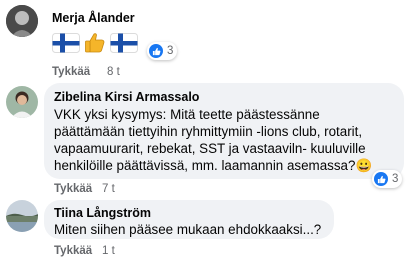 The height and width of the screenshot is (261, 413). I want to click on avatar-tiina, so click(22, 216).